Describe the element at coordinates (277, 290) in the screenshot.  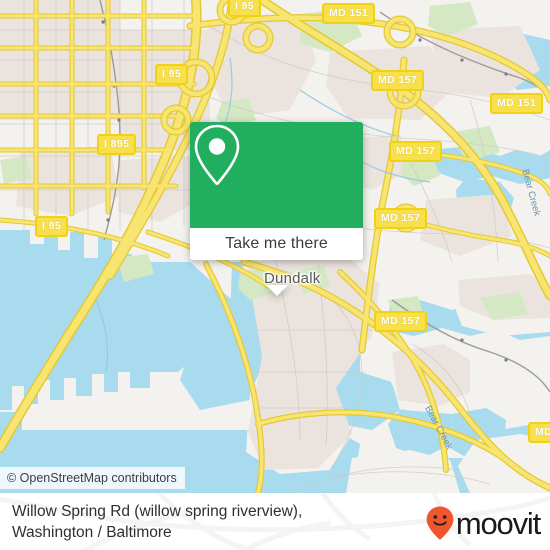
I see `popup-card-tail` at that location.